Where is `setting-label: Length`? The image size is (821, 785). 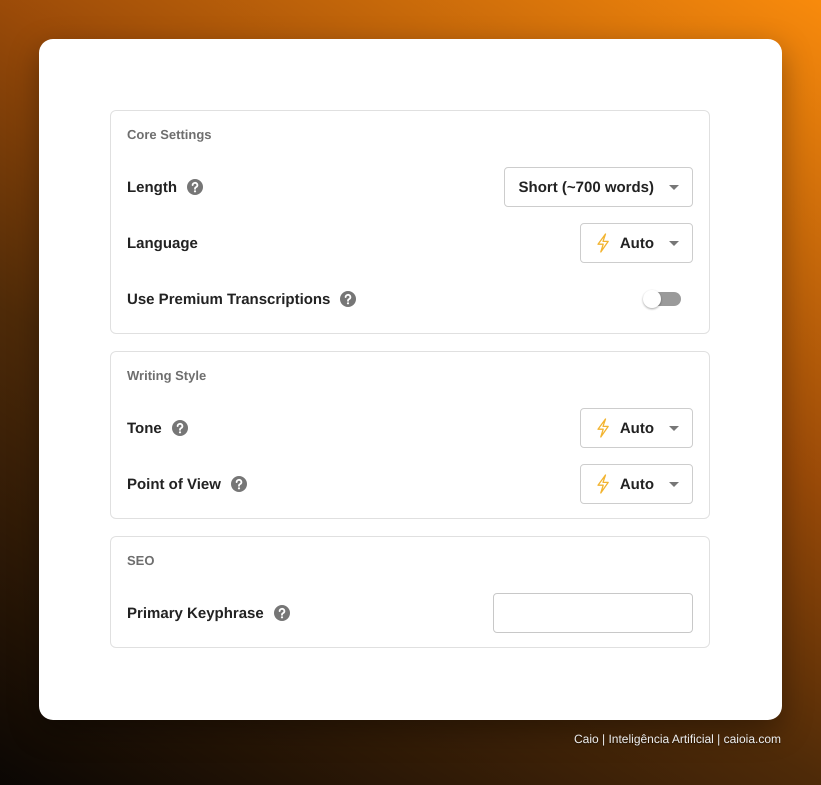
setting-label: Length is located at coordinates (152, 187).